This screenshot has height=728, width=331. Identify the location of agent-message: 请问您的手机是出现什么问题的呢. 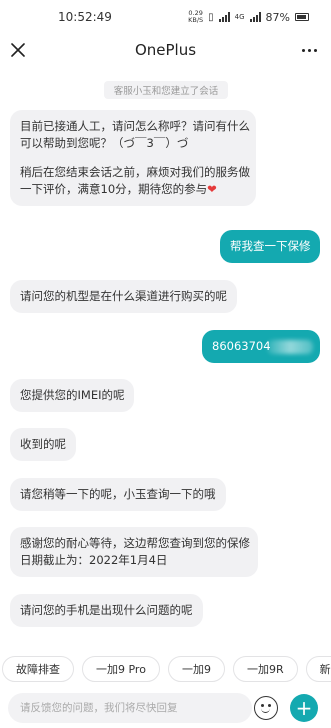
(106, 610).